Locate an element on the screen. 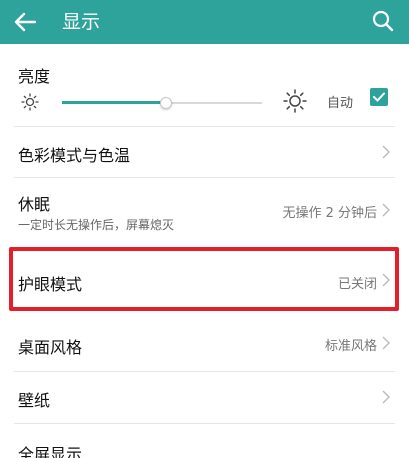 Image resolution: width=409 pixels, height=458 pixels. search-button is located at coordinates (383, 21).